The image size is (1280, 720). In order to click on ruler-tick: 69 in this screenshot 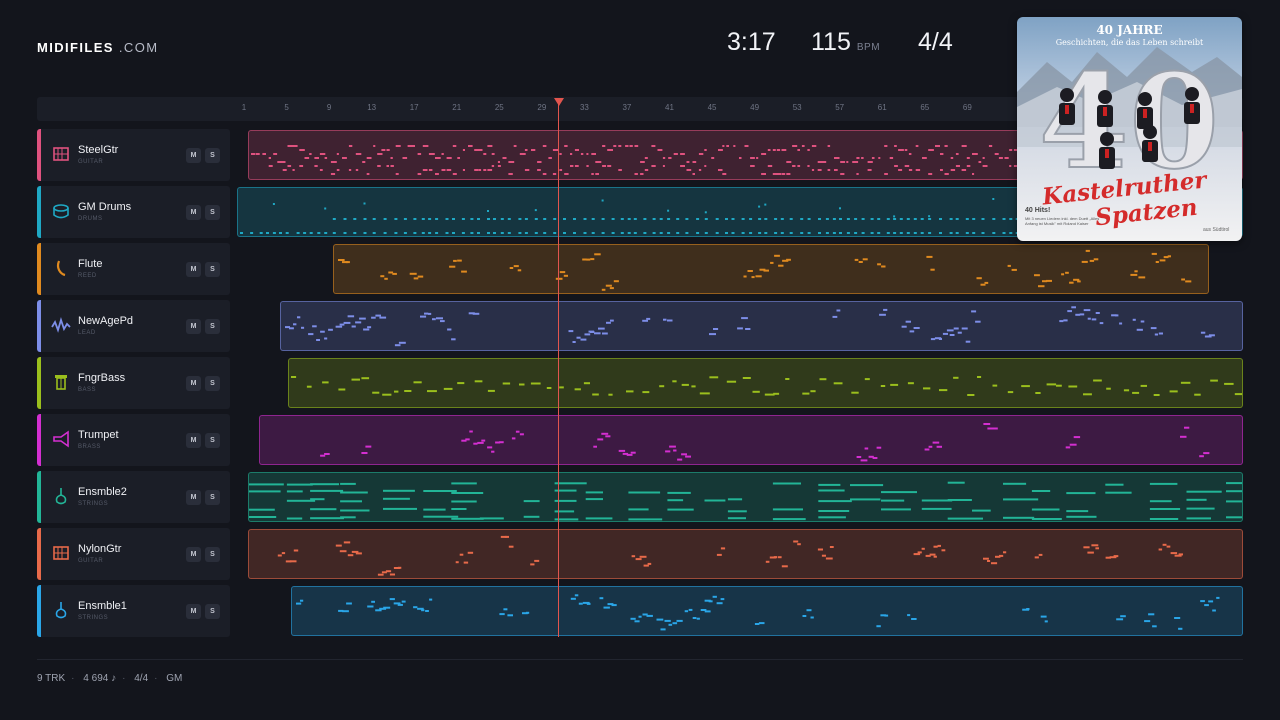, I will do `click(967, 107)`.